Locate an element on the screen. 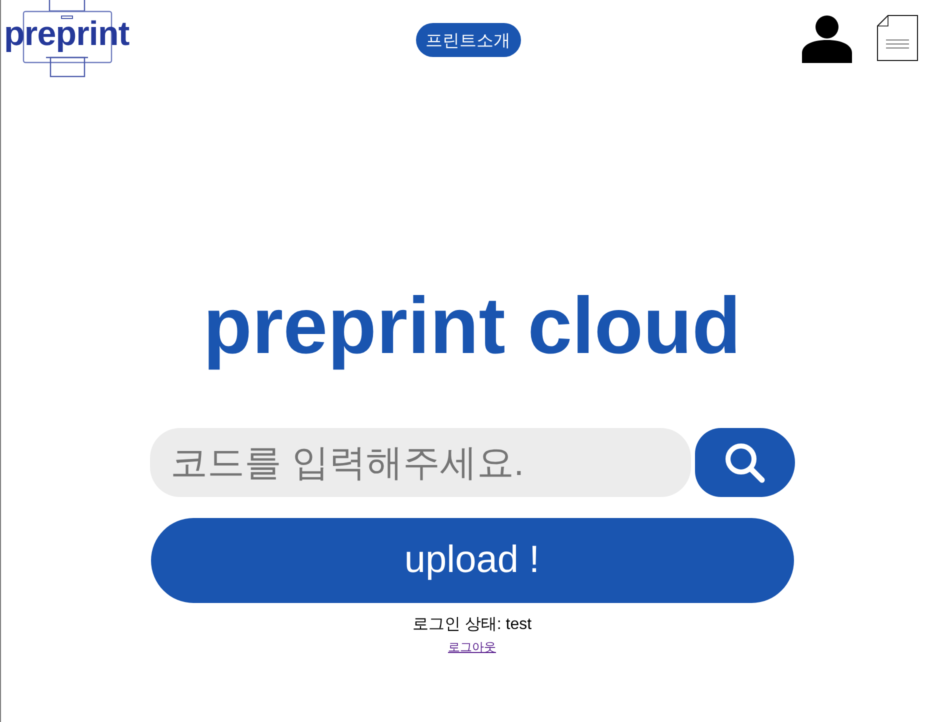 The width and height of the screenshot is (935, 722). upload-button: upload ! is located at coordinates (472, 560).